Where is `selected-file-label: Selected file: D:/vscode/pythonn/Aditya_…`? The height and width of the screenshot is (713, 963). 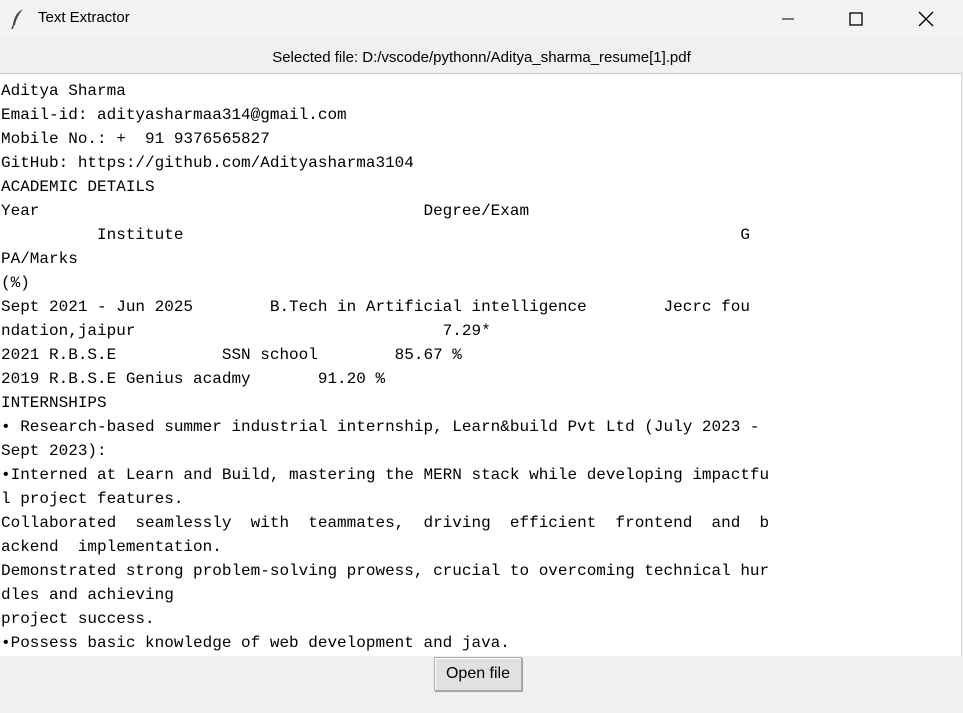
selected-file-label: Selected file: D:/vscode/pythonn/Aditya_… is located at coordinates (481, 57).